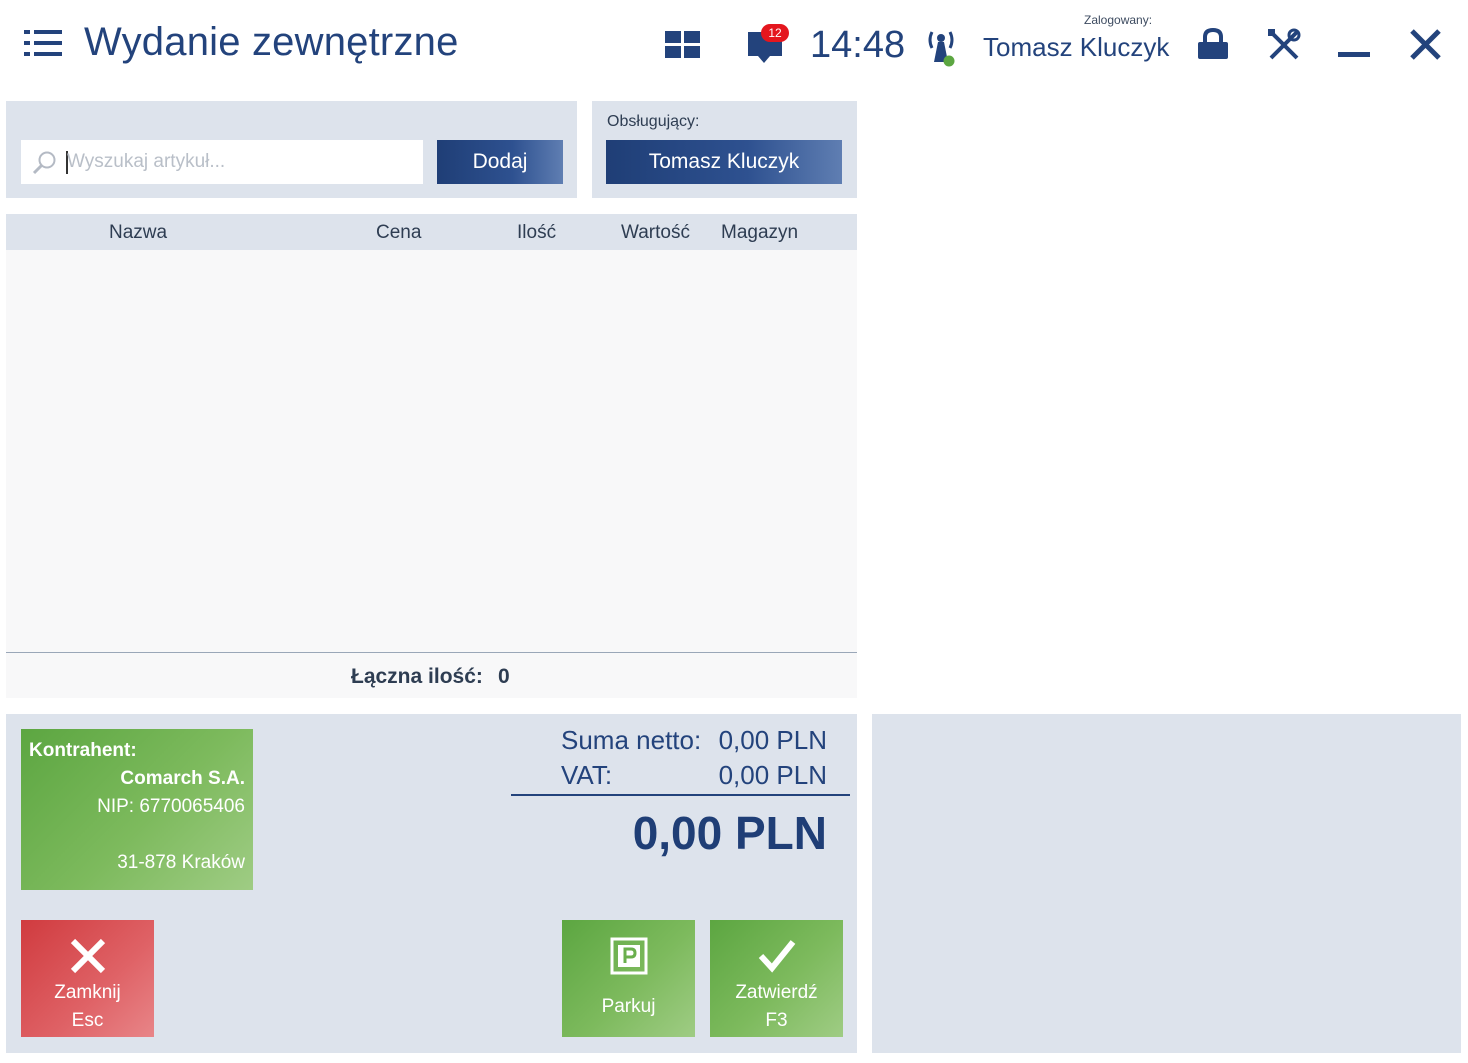 This screenshot has height=1063, width=1468. I want to click on side-panel, so click(1166, 883).